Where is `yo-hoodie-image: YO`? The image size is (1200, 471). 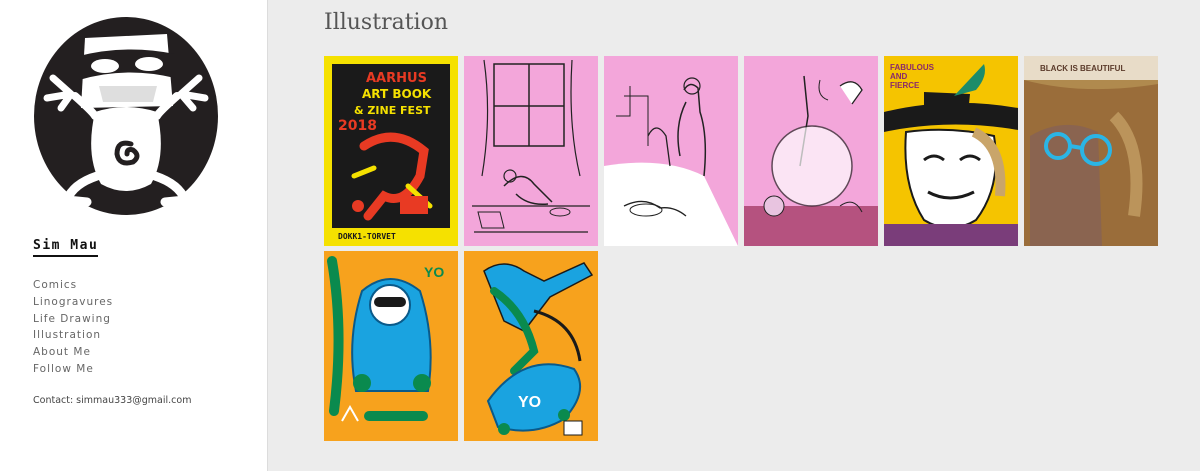
yo-hoodie-image: YO is located at coordinates (391, 346).